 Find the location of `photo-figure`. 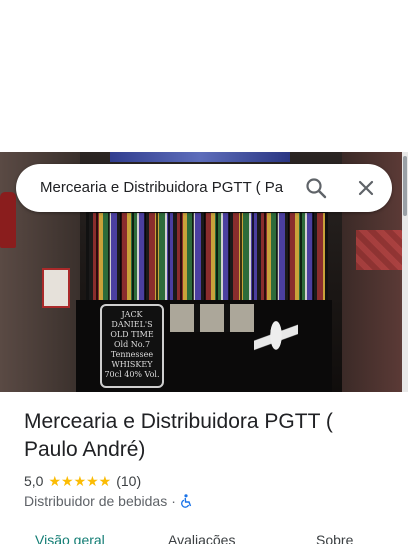

photo-figure is located at coordinates (276, 351).